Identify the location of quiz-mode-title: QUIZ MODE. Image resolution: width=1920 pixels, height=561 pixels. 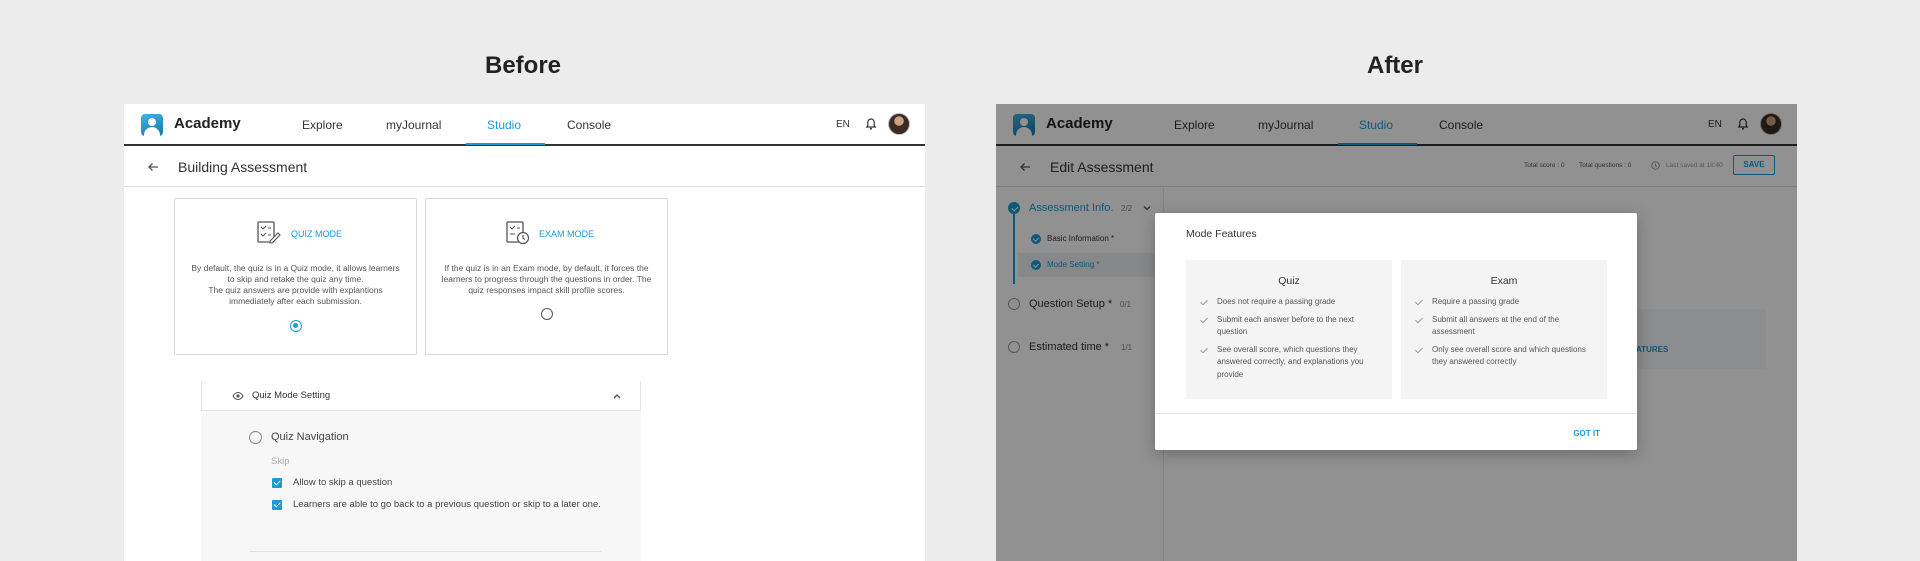
(316, 234).